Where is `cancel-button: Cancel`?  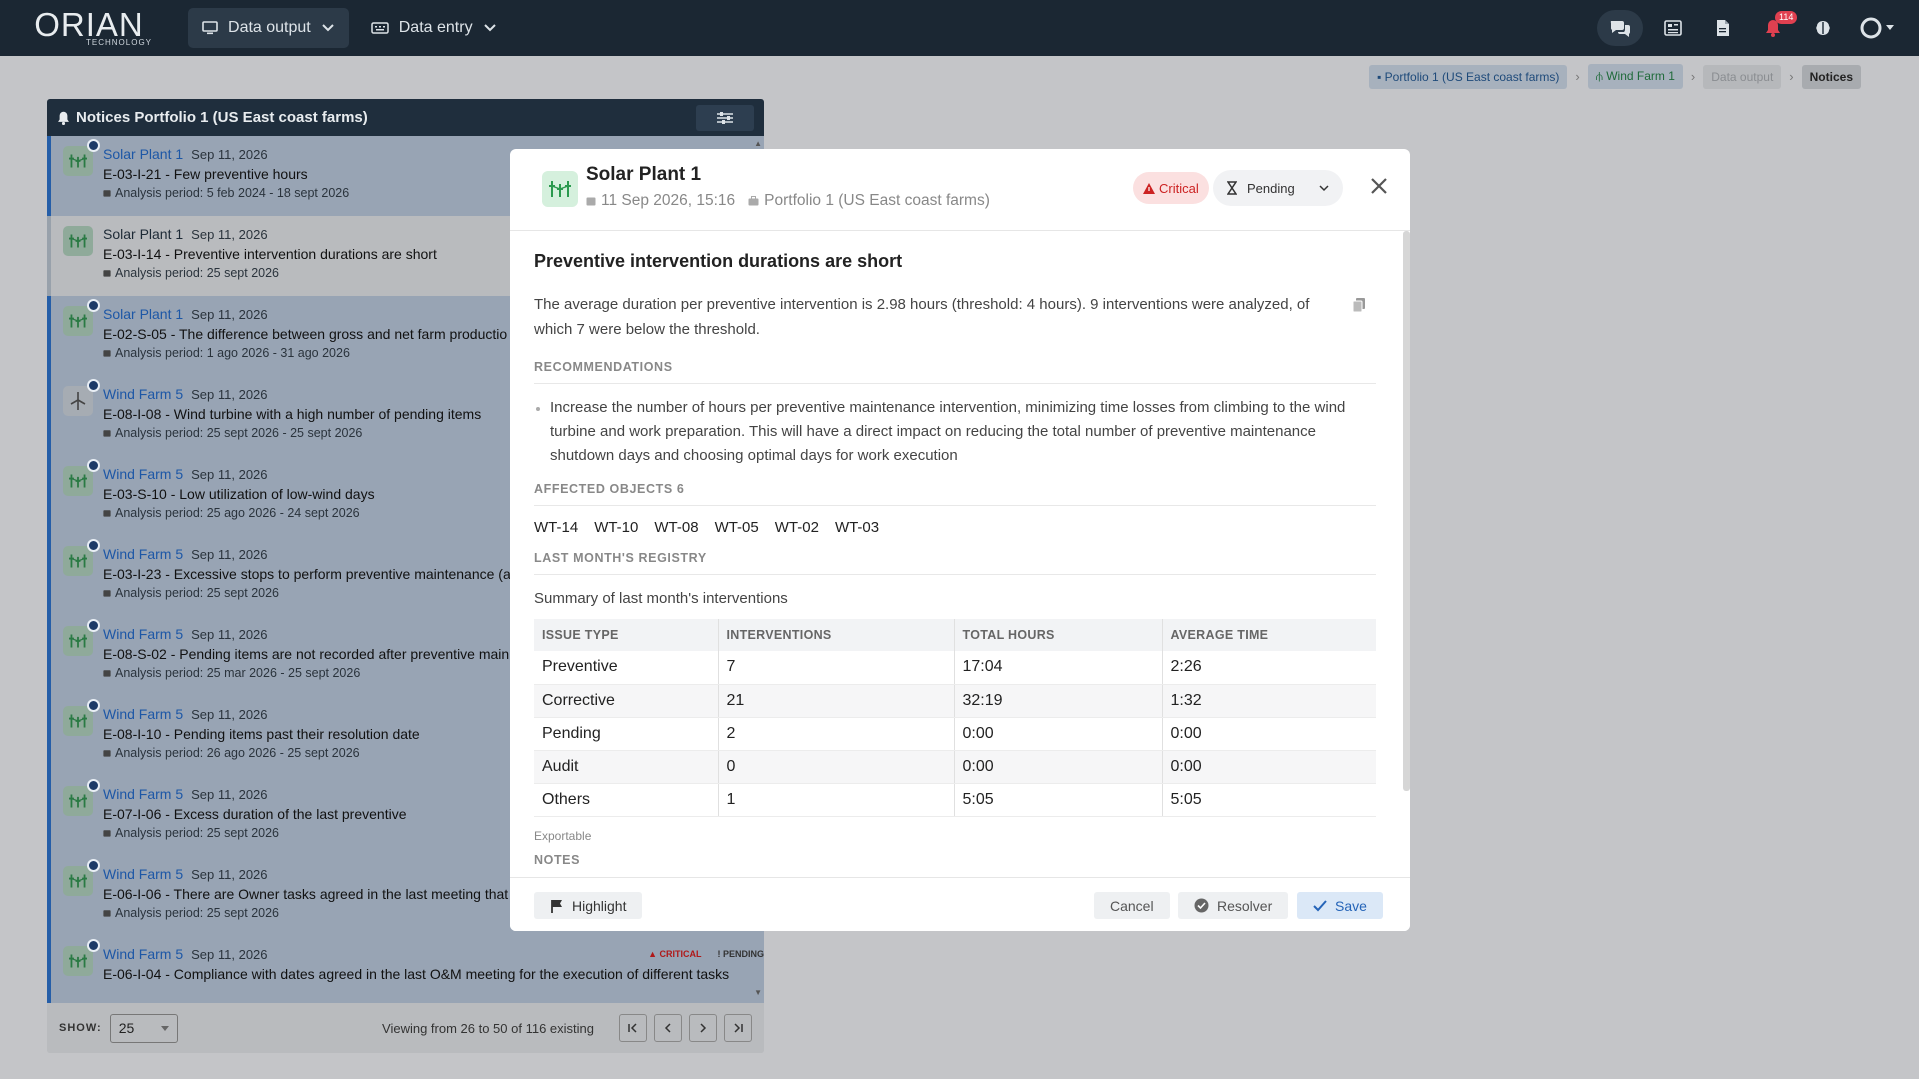
cancel-button: Cancel is located at coordinates (1132, 905).